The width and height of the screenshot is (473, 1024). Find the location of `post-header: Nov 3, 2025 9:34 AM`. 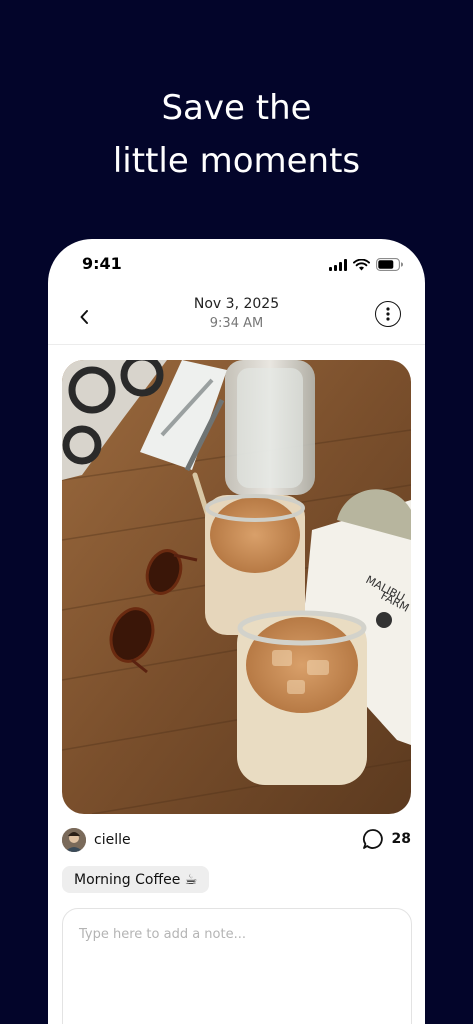

post-header: Nov 3, 2025 9:34 AM is located at coordinates (236, 317).